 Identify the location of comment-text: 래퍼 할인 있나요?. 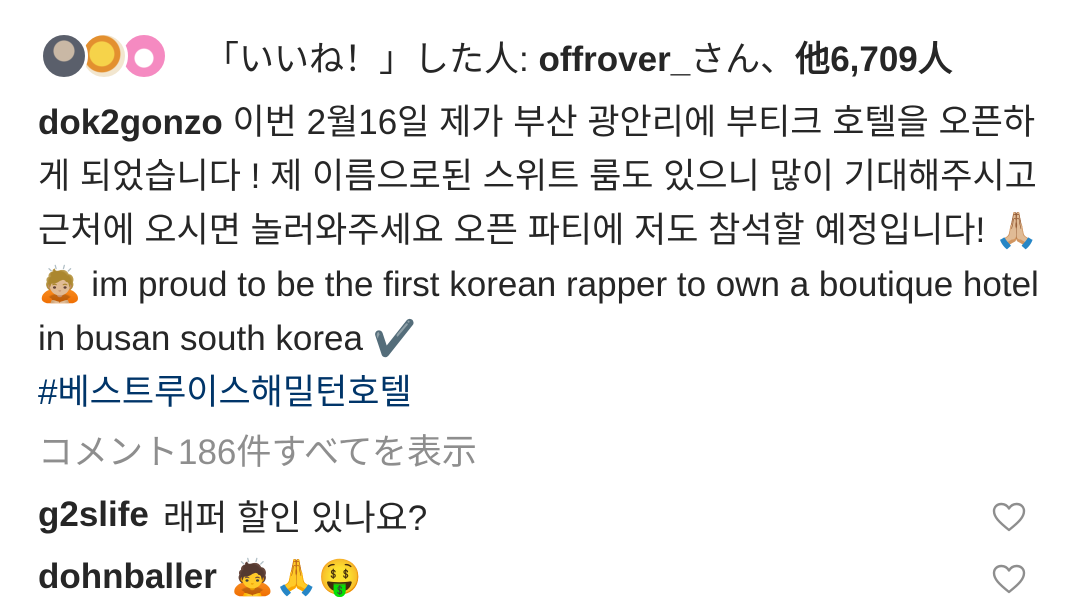
(295, 518).